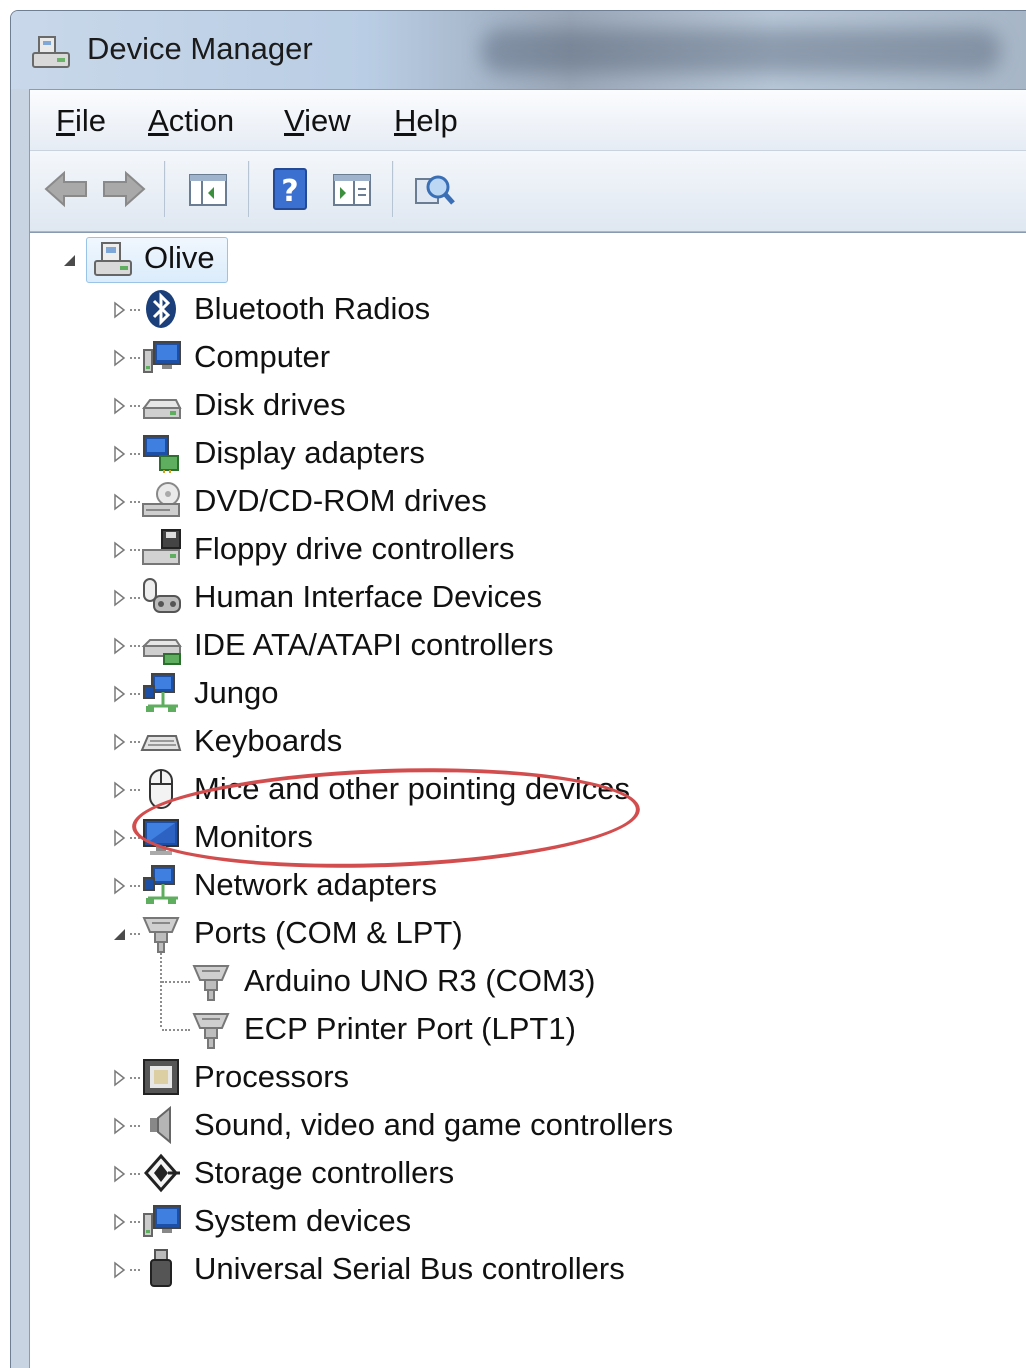  What do you see at coordinates (262, 356) in the screenshot?
I see `tree-item-label: Computer` at bounding box center [262, 356].